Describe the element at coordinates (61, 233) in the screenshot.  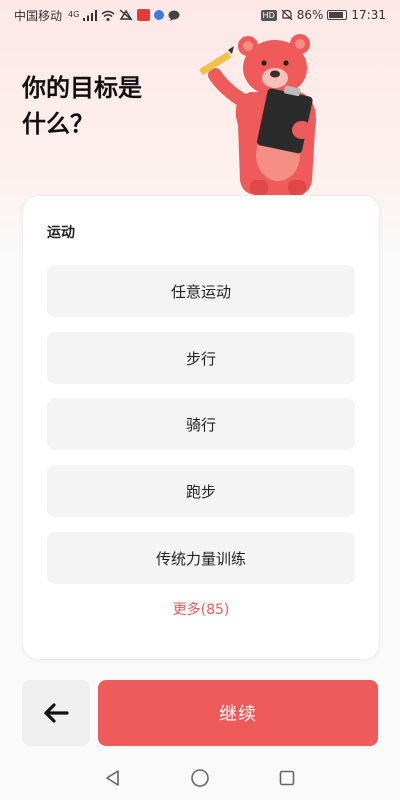
I see `section-label-sport: 运动` at that location.